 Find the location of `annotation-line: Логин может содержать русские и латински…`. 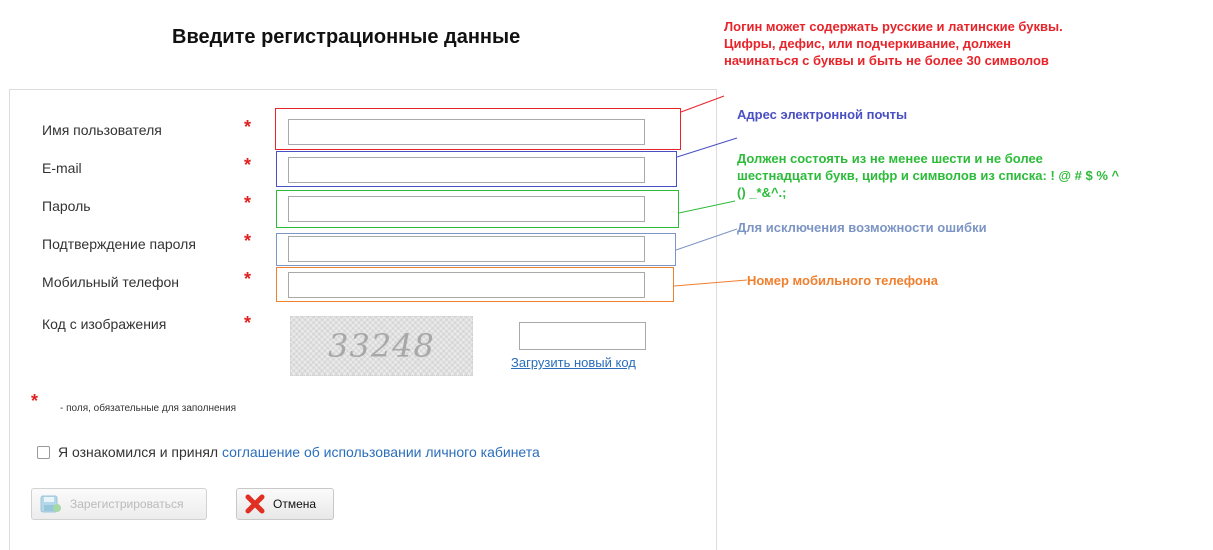

annotation-line: Логин может содержать русские и латински… is located at coordinates (893, 26).